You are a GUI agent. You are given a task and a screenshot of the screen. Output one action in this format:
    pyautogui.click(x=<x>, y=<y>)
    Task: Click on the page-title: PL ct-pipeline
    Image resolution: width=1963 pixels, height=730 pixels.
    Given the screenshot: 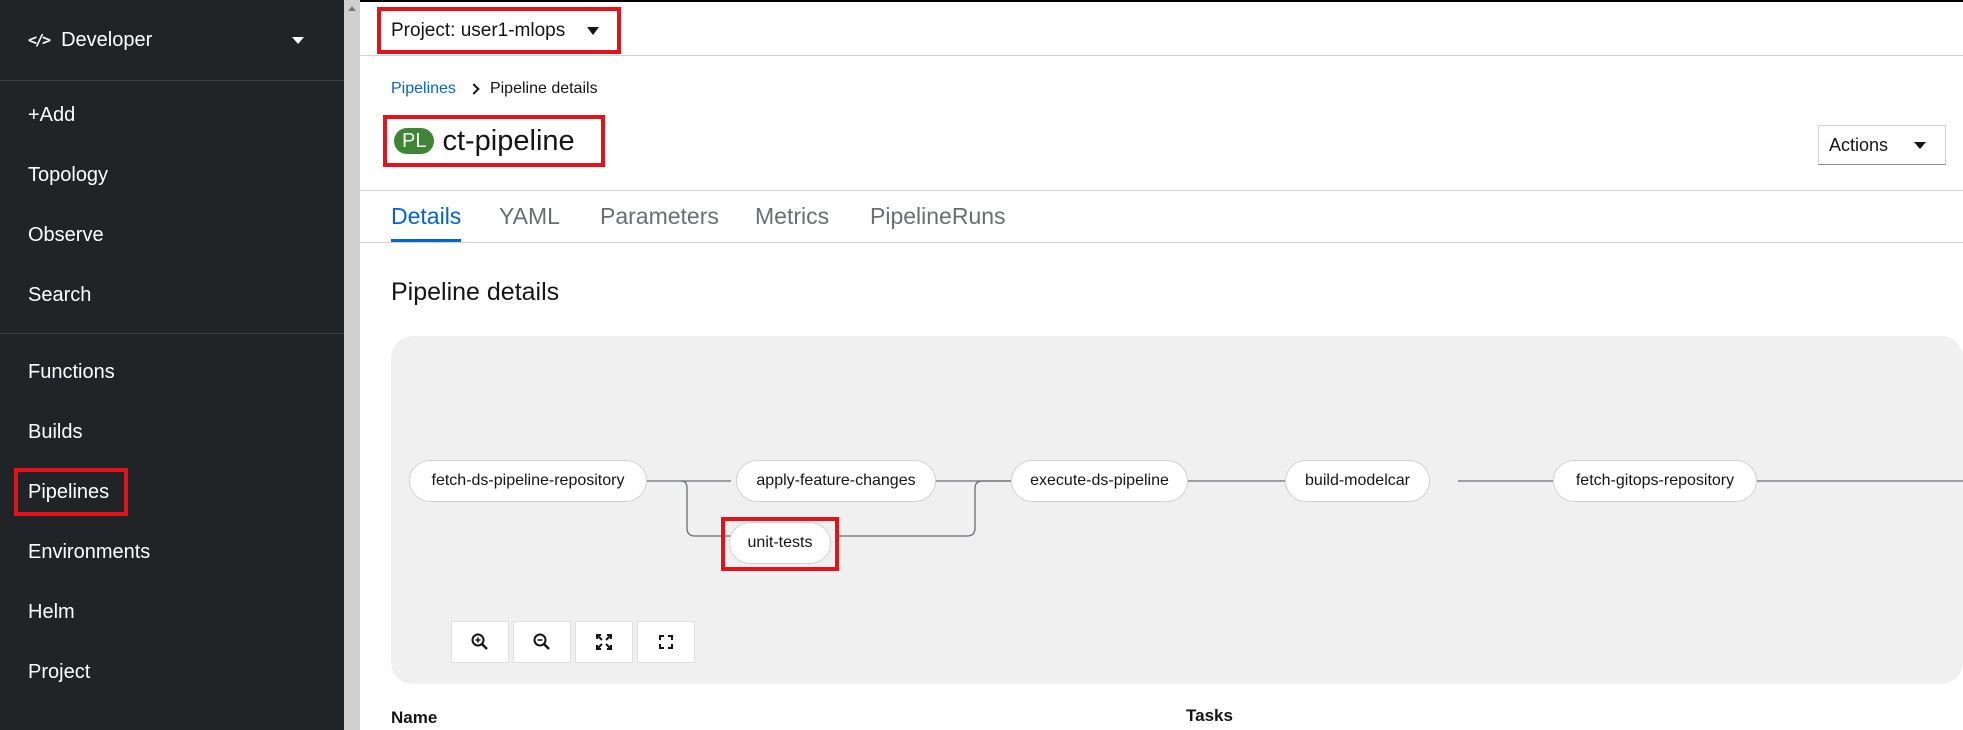 What is the action you would take?
    pyautogui.click(x=494, y=141)
    